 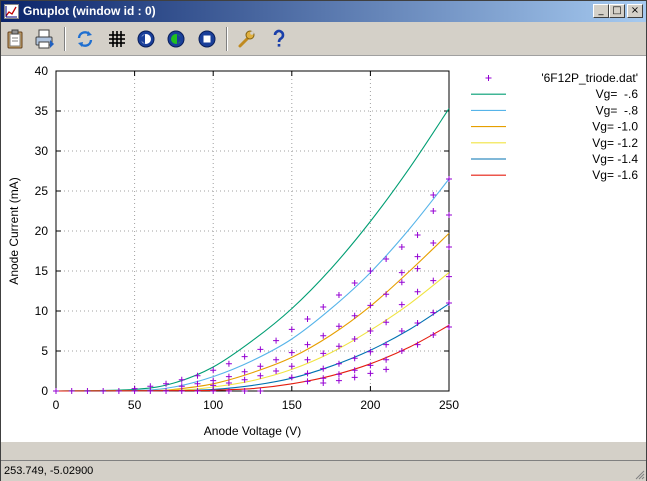 I want to click on series-line, so click(x=252, y=347).